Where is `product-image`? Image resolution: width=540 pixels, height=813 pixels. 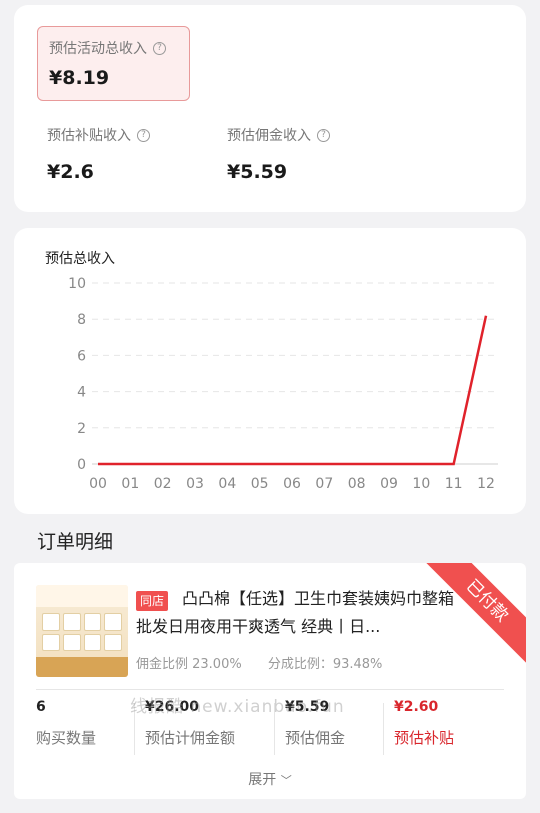 product-image is located at coordinates (82, 631).